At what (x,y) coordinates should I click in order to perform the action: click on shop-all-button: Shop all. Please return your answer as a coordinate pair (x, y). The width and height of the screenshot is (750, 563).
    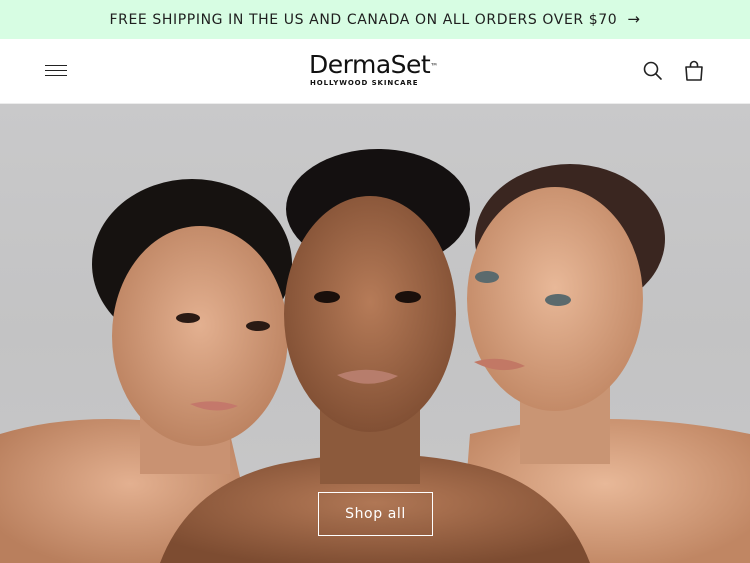
    Looking at the image, I should click on (375, 514).